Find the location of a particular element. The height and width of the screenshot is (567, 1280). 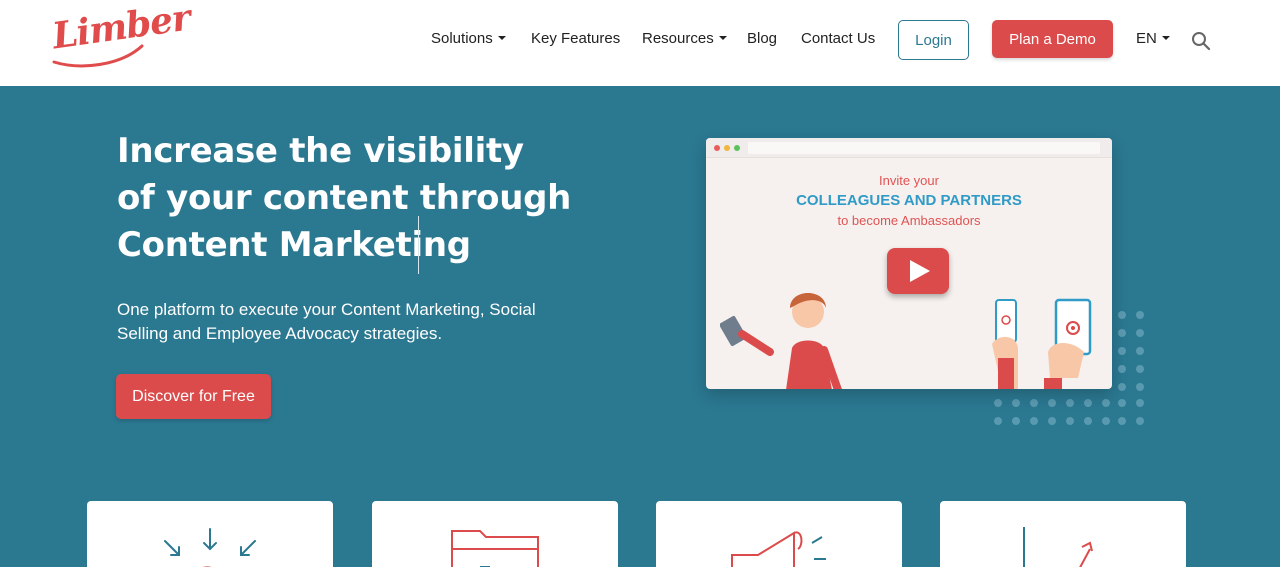

nav-label: Blog is located at coordinates (762, 38).